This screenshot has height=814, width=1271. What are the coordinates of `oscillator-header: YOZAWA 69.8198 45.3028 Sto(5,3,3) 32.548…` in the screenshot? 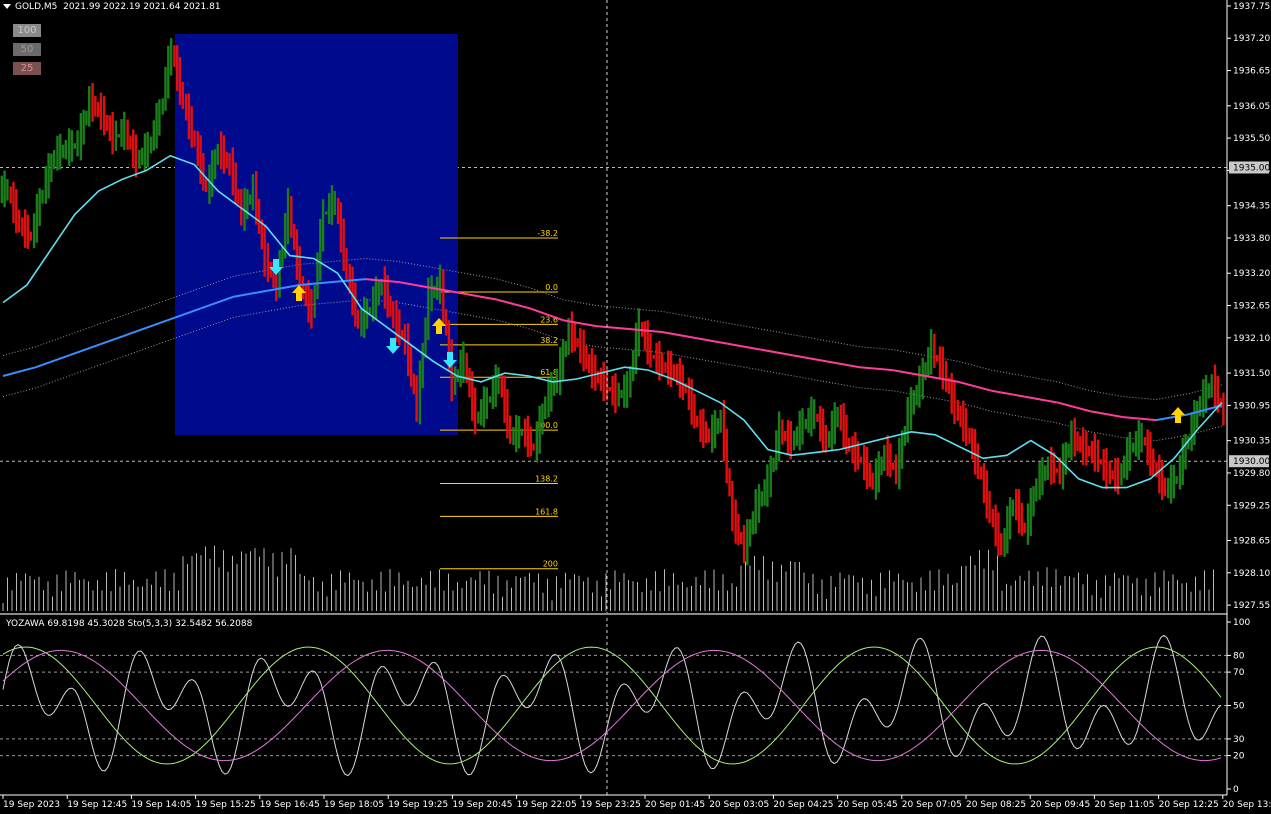 It's located at (129, 624).